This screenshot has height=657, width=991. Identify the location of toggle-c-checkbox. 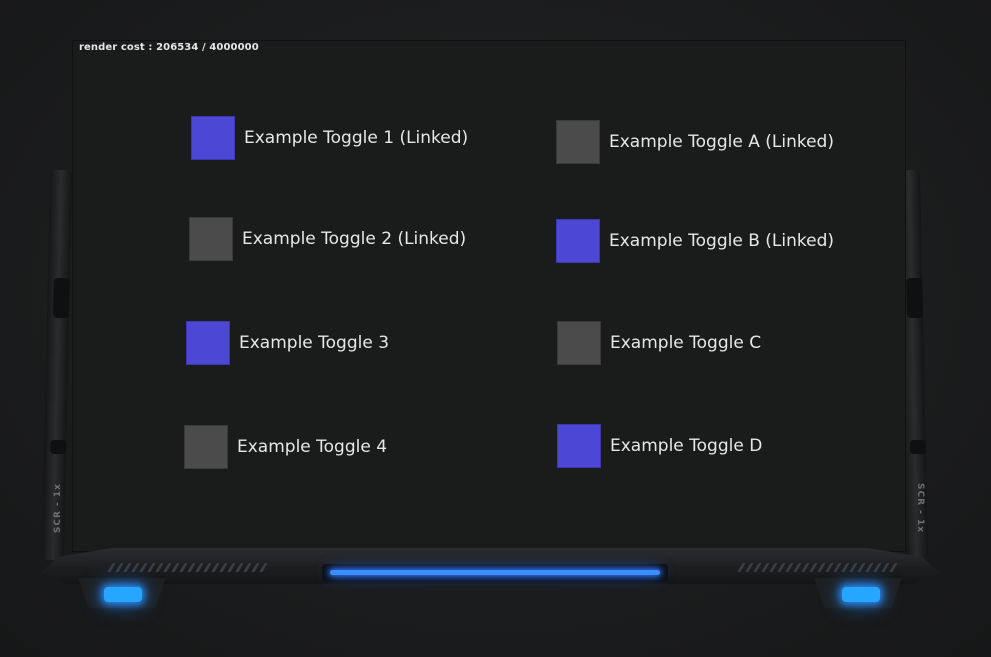
(579, 343).